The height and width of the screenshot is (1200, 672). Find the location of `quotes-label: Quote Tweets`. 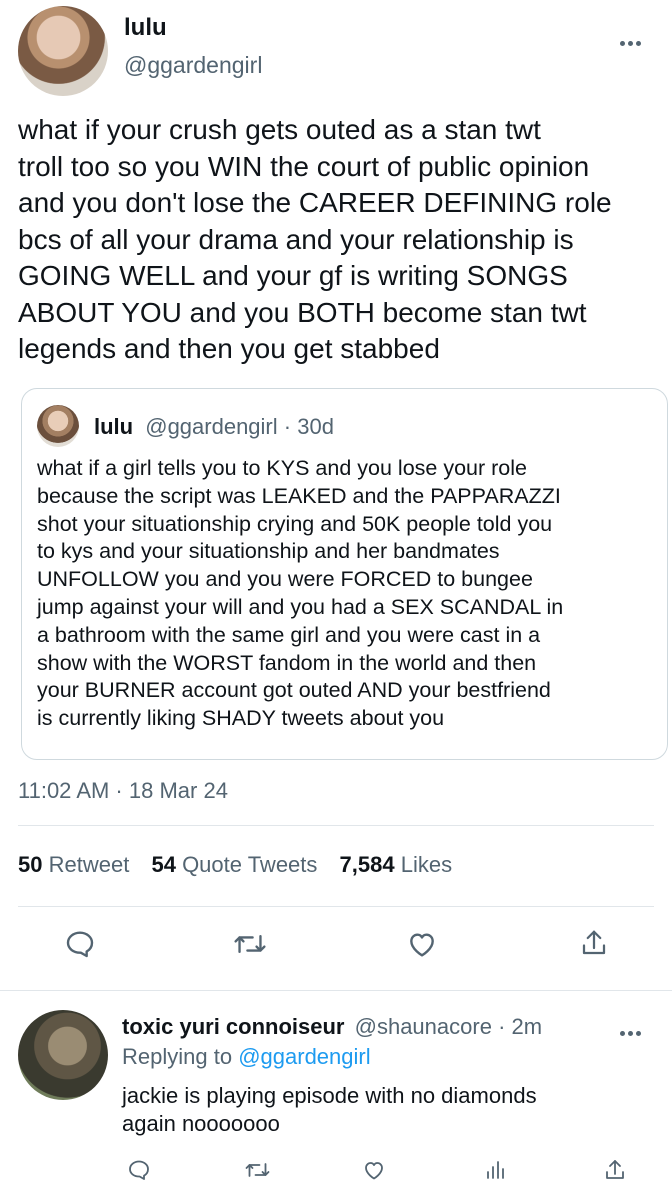

quotes-label: Quote Tweets is located at coordinates (250, 864).